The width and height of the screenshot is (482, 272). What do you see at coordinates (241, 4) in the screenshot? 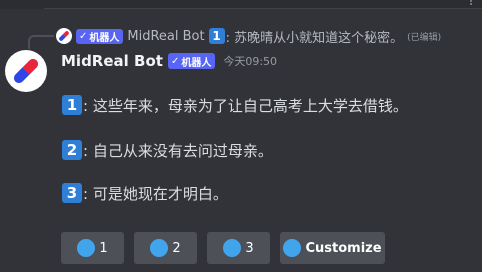
I see `previous-message-edge` at bounding box center [241, 4].